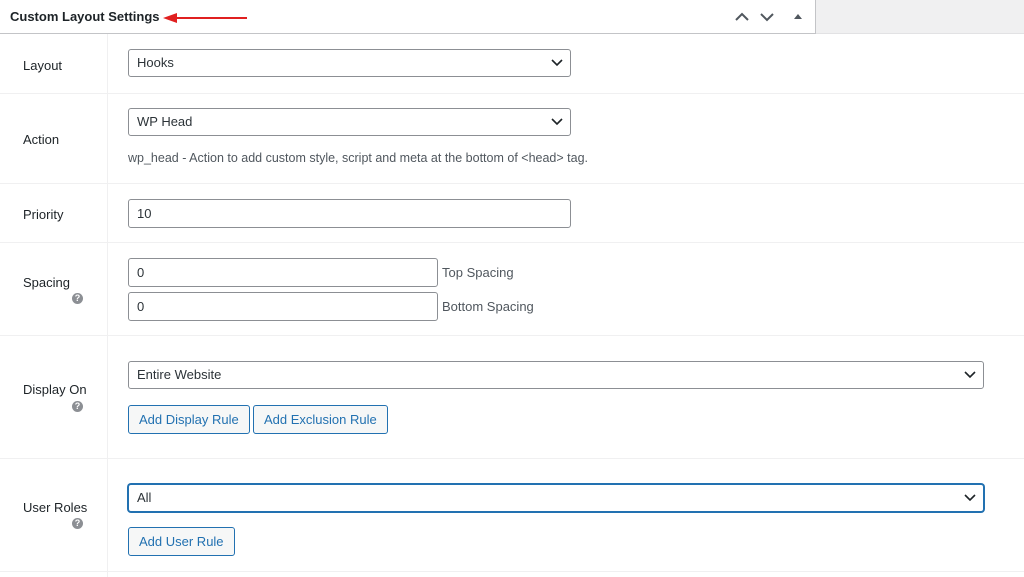 The height and width of the screenshot is (577, 1024). What do you see at coordinates (55, 507) in the screenshot?
I see `user-roles-label: User Roles` at bounding box center [55, 507].